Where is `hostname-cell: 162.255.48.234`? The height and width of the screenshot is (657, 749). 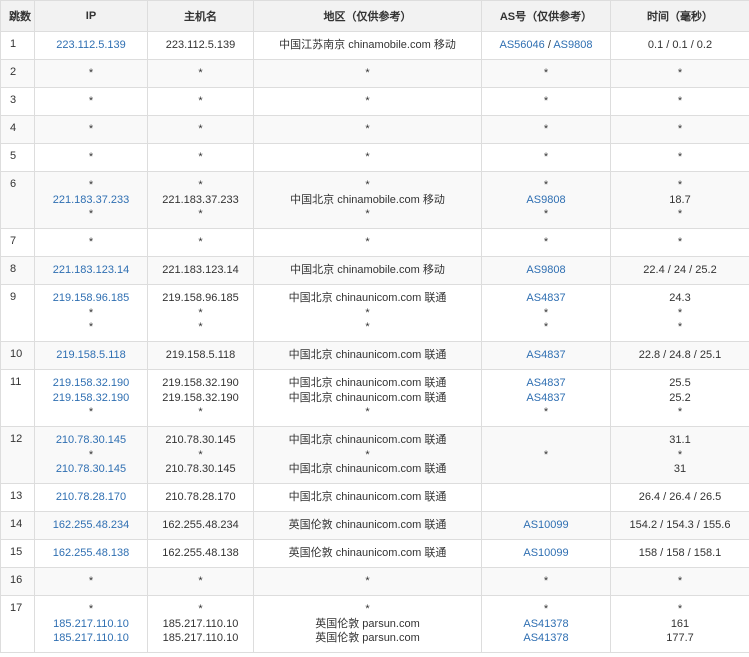
hostname-cell: 162.255.48.234 is located at coordinates (200, 525).